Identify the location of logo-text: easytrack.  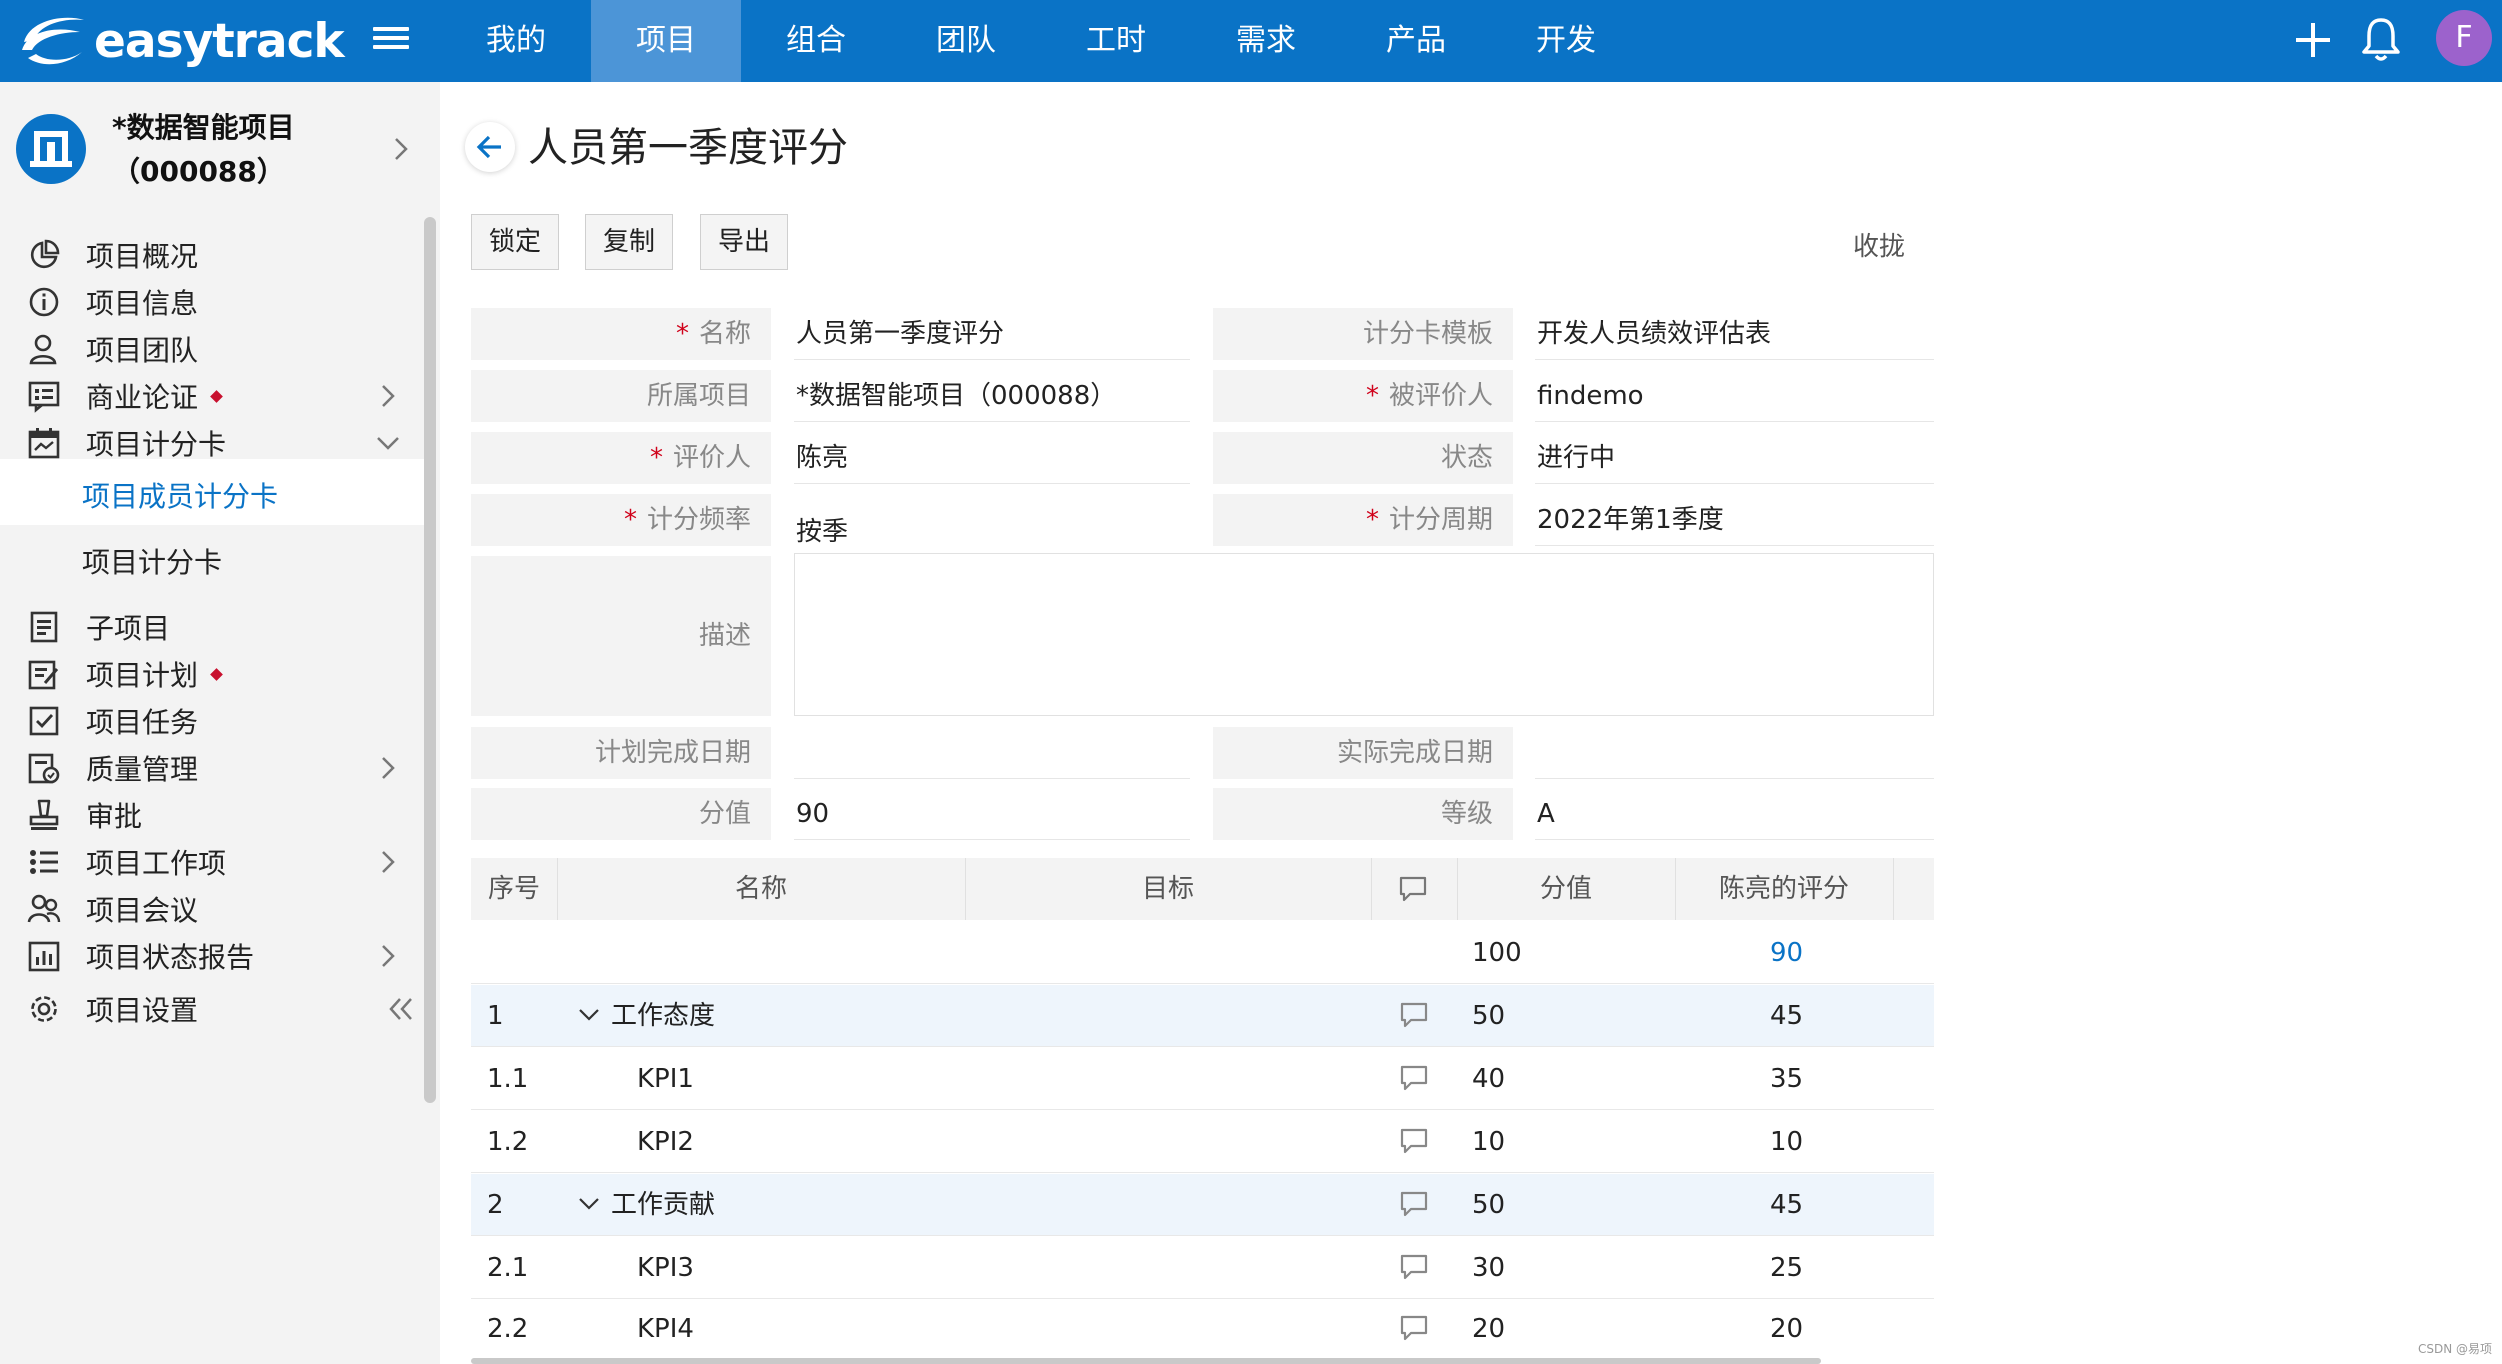
(219, 41).